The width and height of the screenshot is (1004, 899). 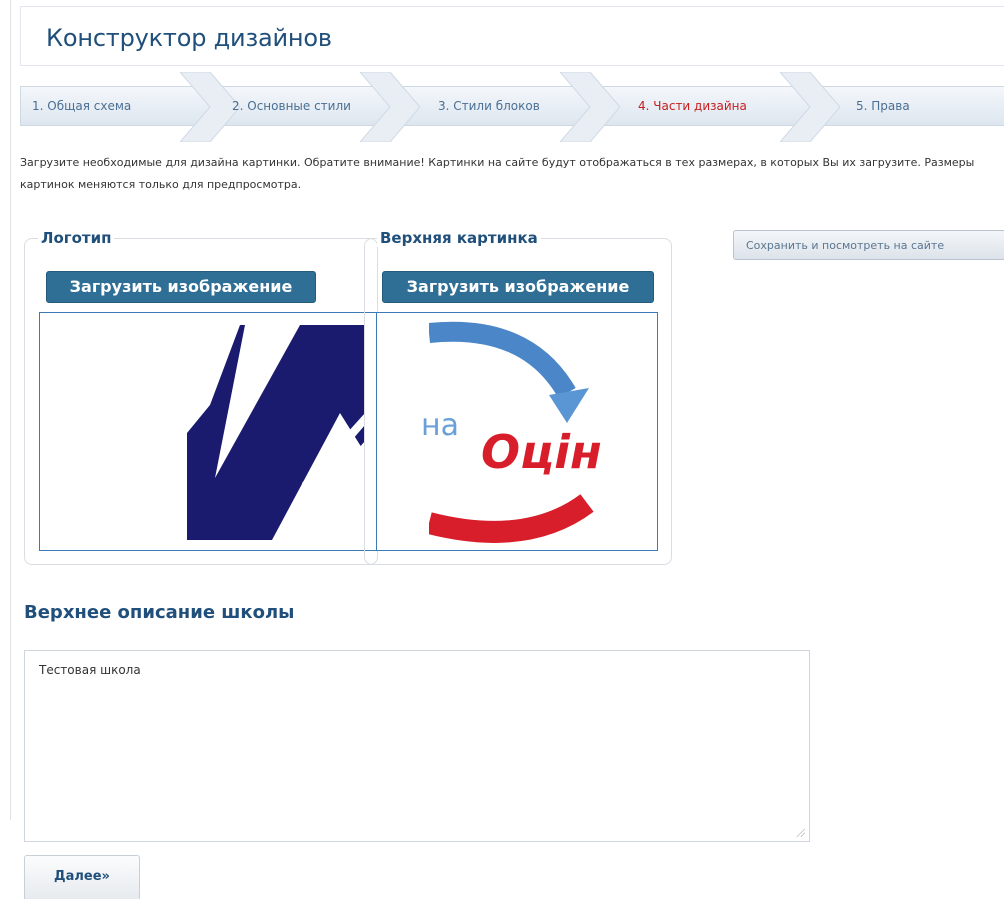 I want to click on step-design-parts: 4. Части дизайна, so click(x=692, y=106).